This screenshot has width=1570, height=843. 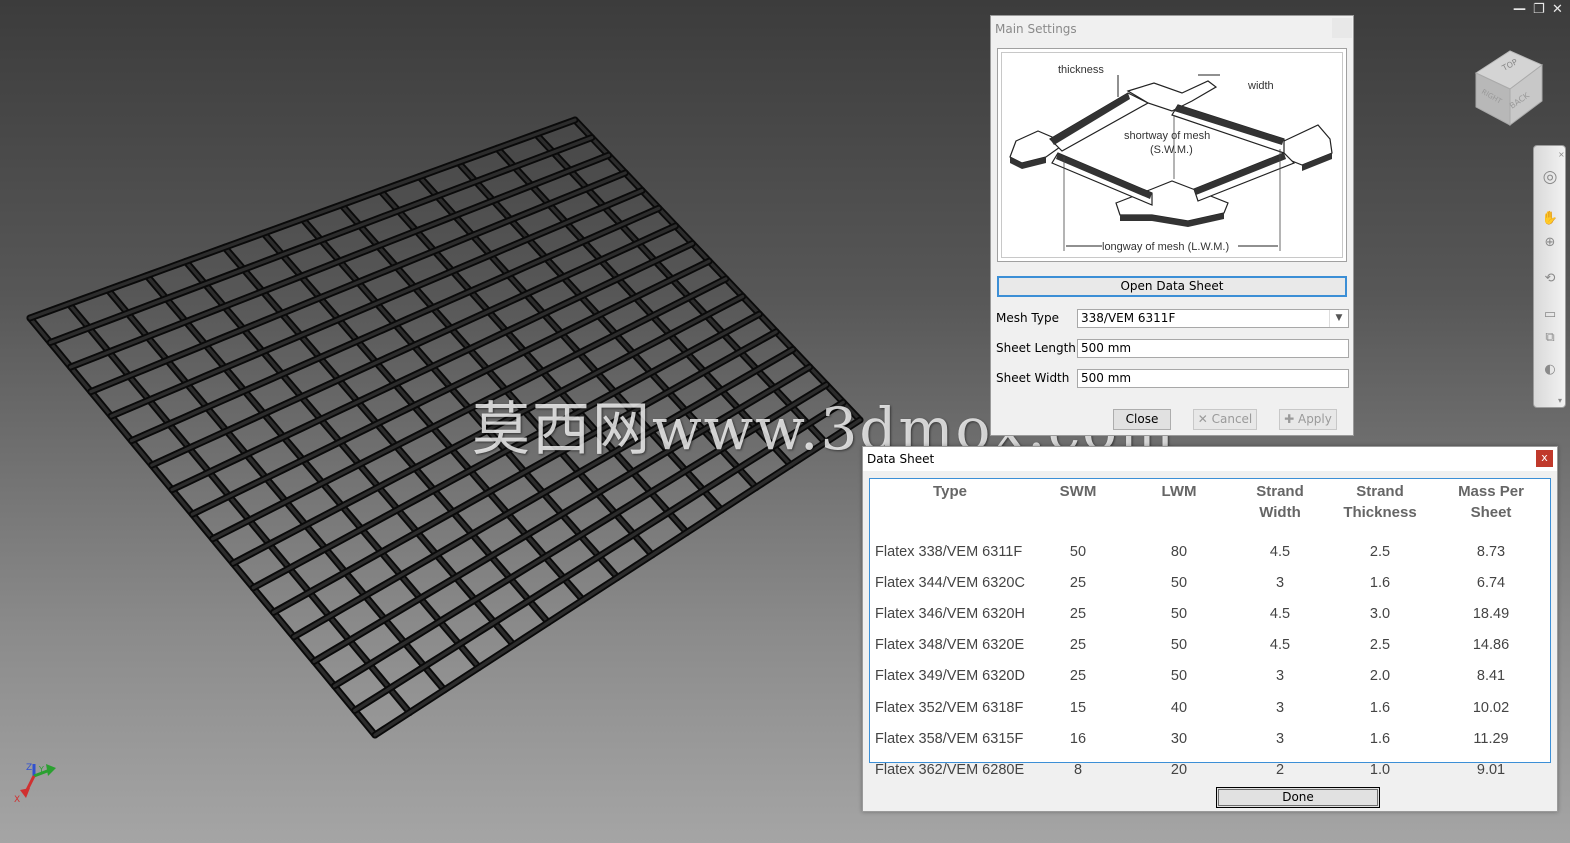 What do you see at coordinates (1550, 243) in the screenshot?
I see `zoom-icon: ⊕` at bounding box center [1550, 243].